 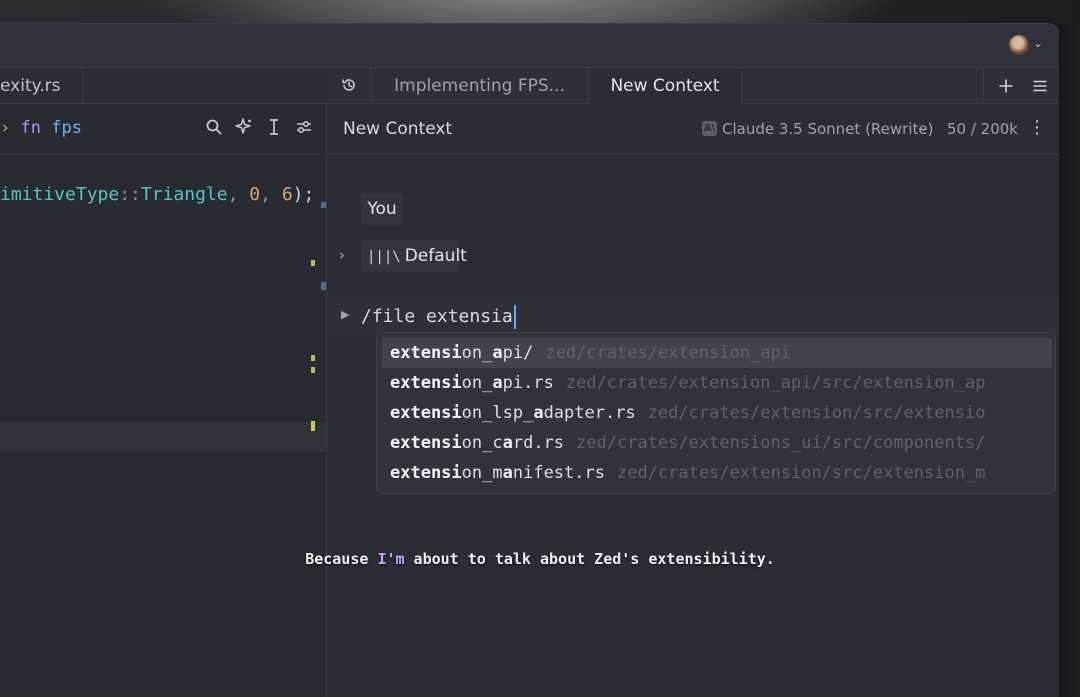 I want to click on history-button, so click(x=349, y=86).